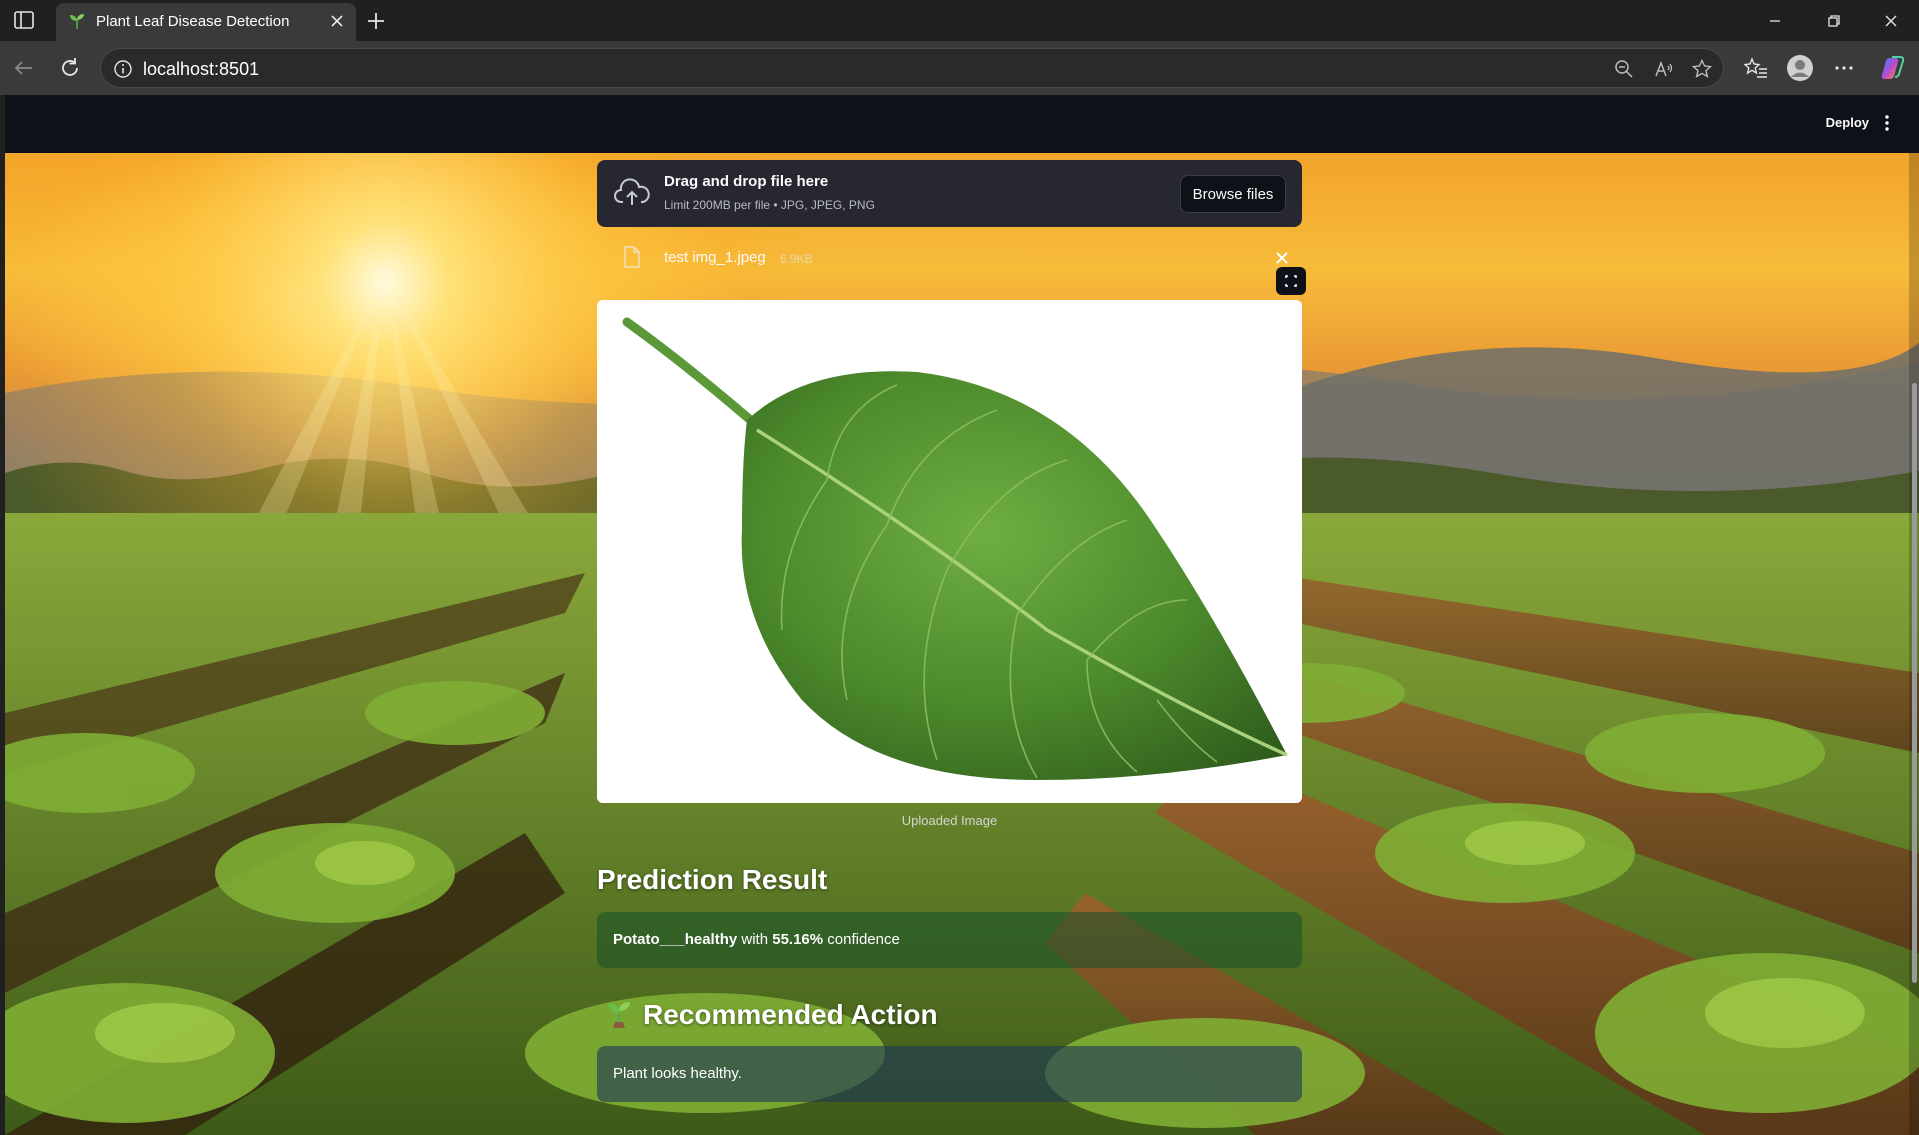 The height and width of the screenshot is (1135, 1919). I want to click on profile-avatar-icon, so click(1800, 68).